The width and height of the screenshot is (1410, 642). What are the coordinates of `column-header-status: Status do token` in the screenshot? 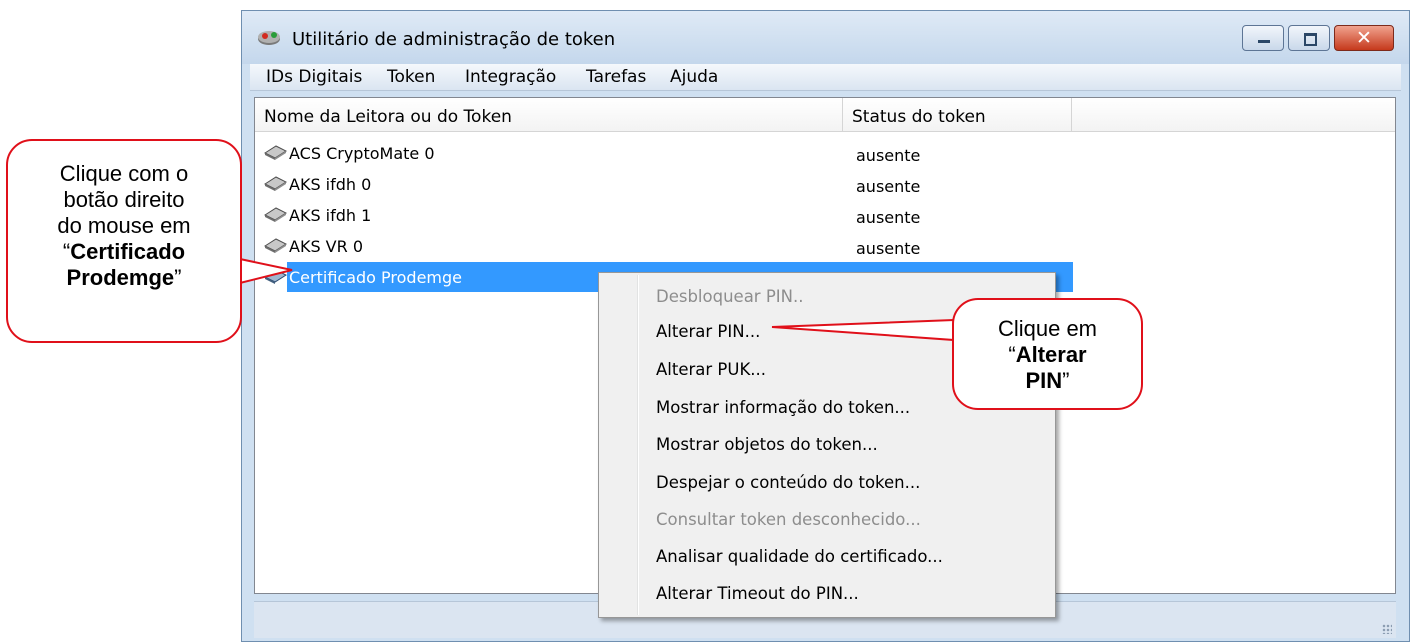 It's located at (957, 115).